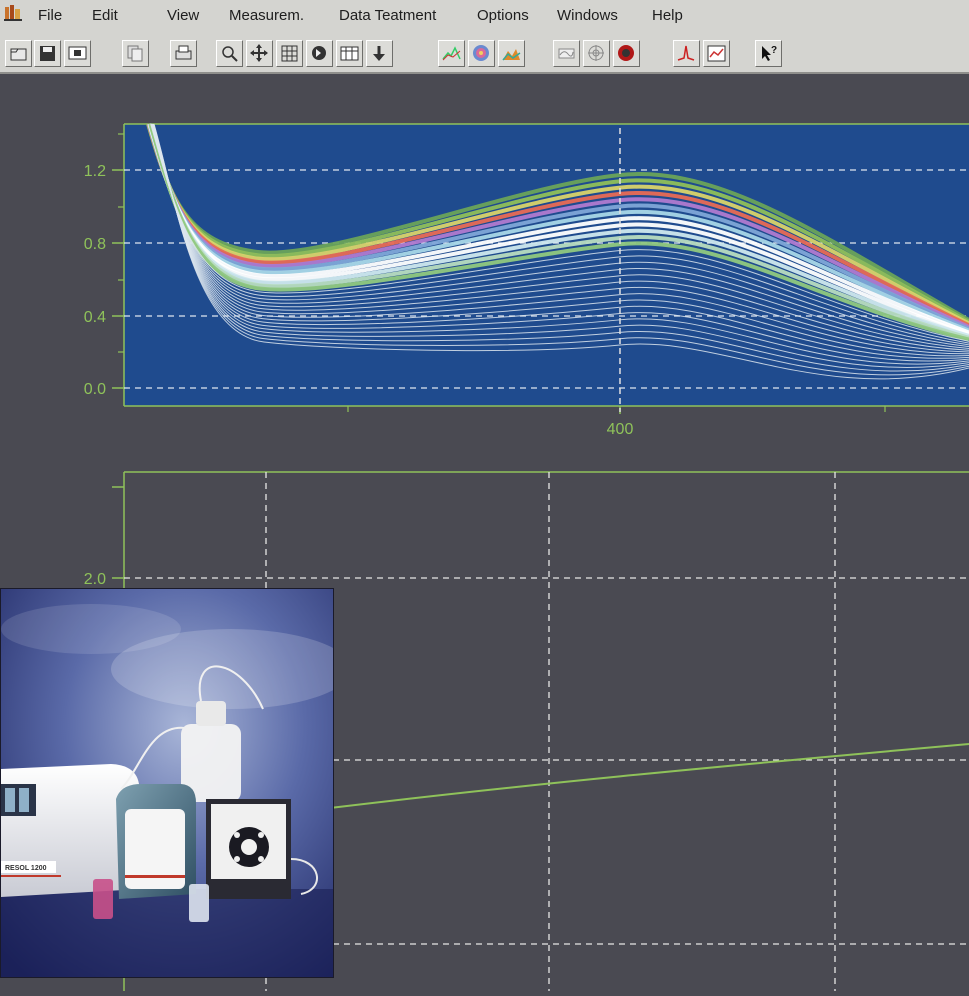 The image size is (969, 996). Describe the element at coordinates (105, 15) in the screenshot. I see `menu-edit: Edit` at that location.